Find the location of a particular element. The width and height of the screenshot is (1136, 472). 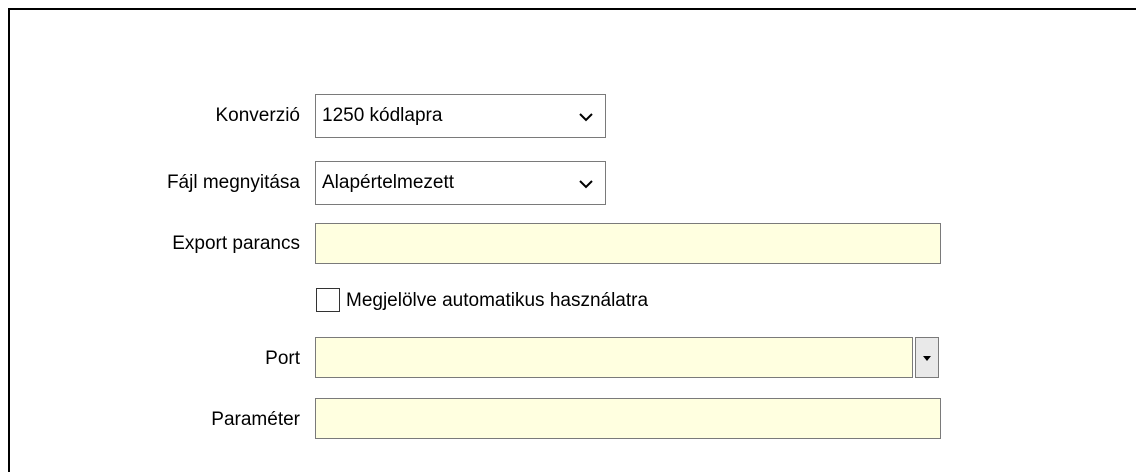

auto-use-label: Megjelölve automatikus használatra is located at coordinates (497, 301).